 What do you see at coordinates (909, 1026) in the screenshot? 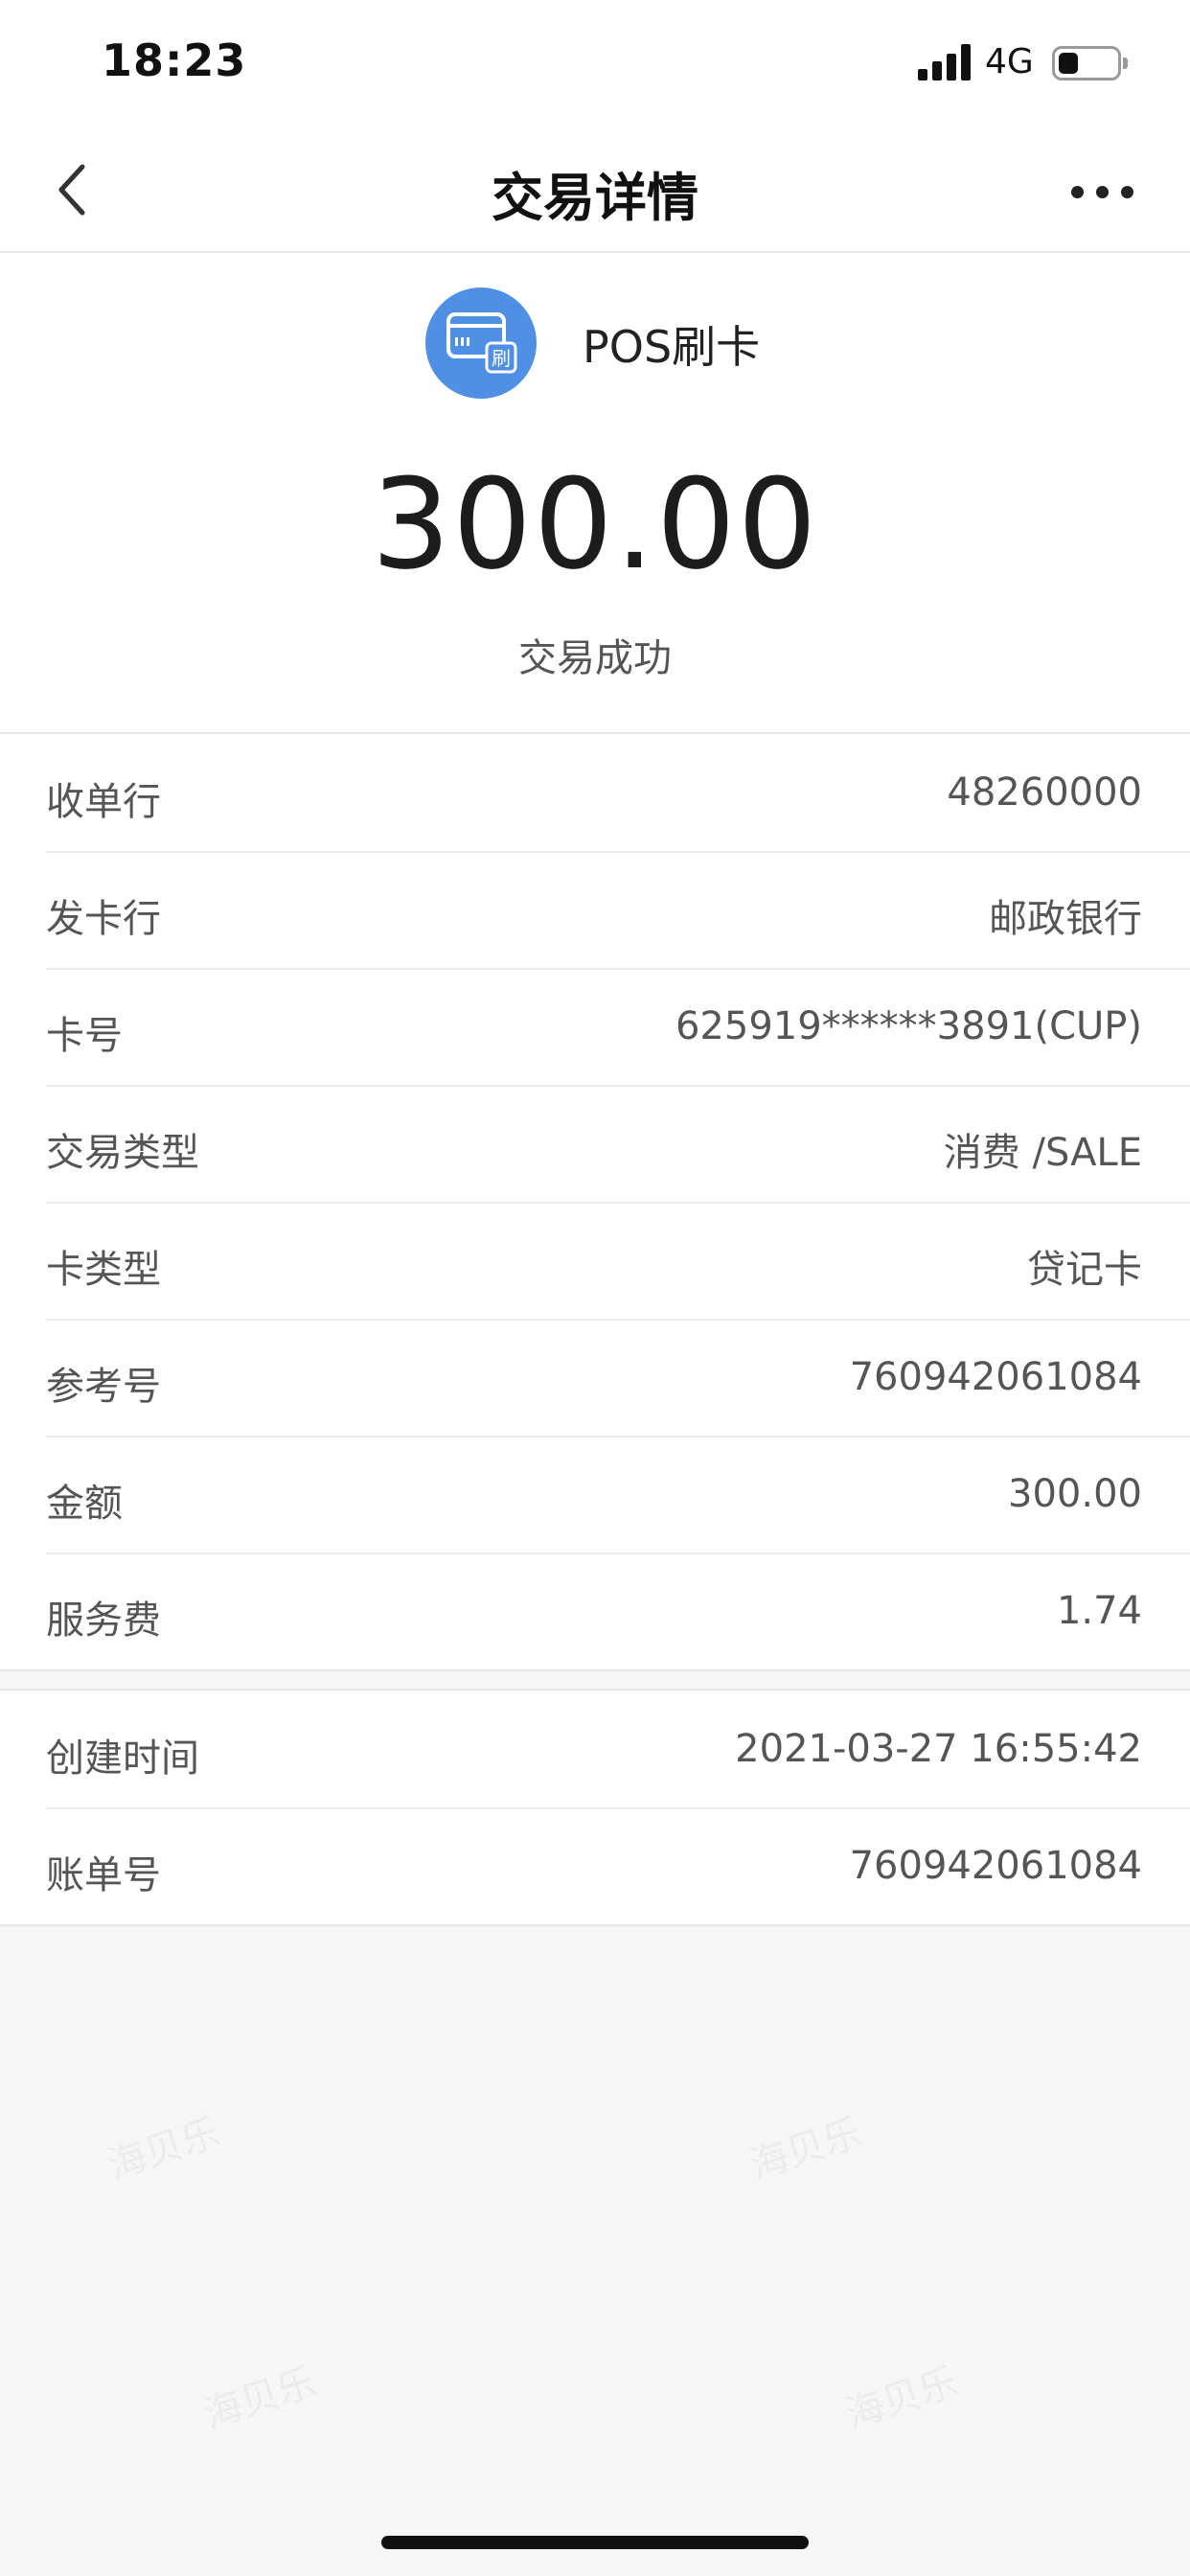
I see `detail-value: 625919******3891(CUP)` at bounding box center [909, 1026].